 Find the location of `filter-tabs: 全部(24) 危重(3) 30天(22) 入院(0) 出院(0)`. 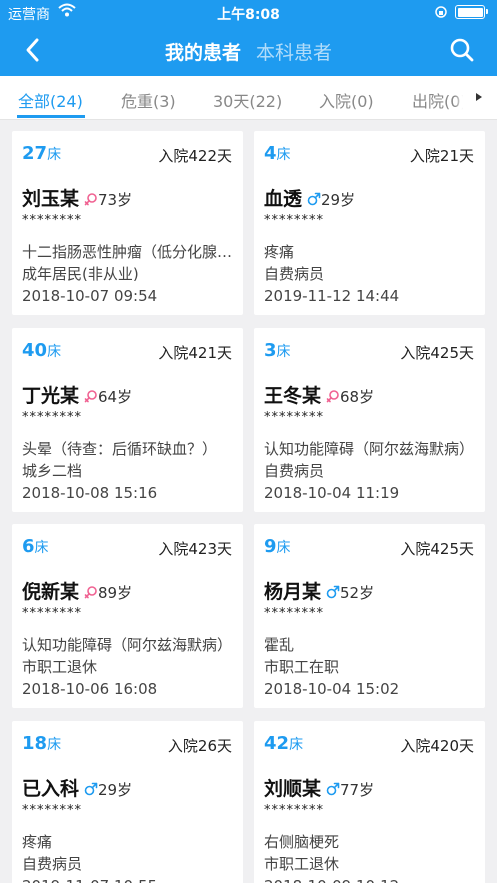

filter-tabs: 全部(24) 危重(3) 30天(22) 入院(0) 出院(0) is located at coordinates (248, 98).